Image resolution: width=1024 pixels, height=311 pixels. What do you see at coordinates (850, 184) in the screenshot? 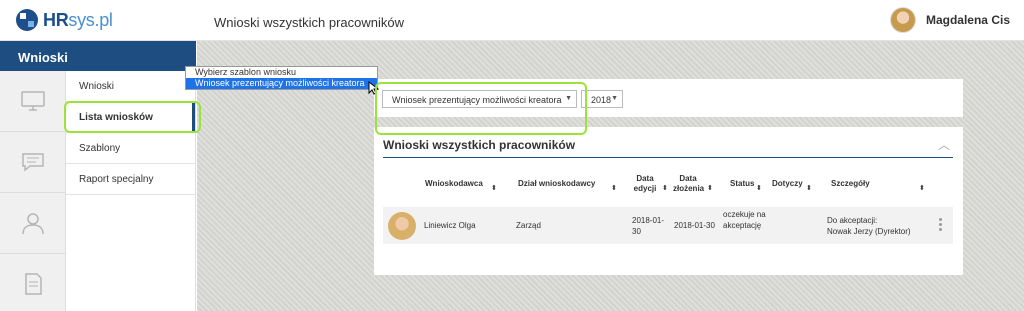
I see `col-details: Szczegóły` at bounding box center [850, 184].